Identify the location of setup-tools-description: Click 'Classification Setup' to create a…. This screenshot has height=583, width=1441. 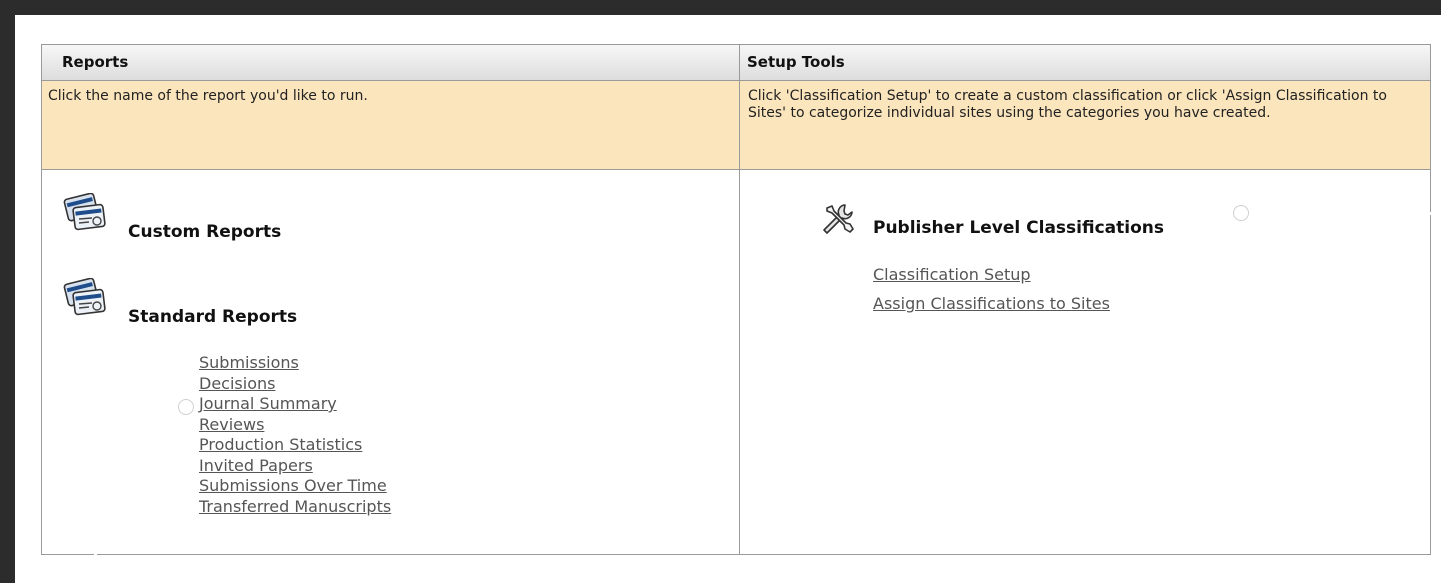
(1067, 104).